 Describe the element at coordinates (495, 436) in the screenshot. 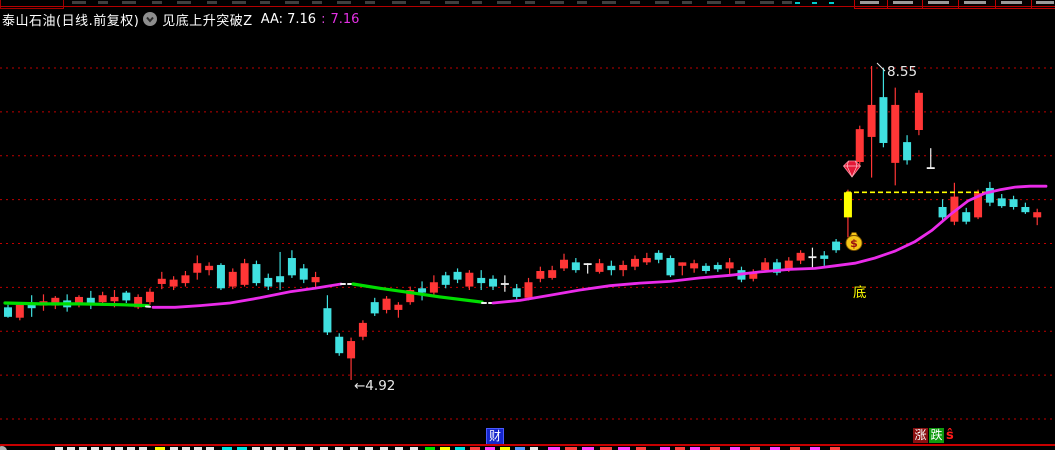

I see `cai-gadget-badge: 财` at that location.